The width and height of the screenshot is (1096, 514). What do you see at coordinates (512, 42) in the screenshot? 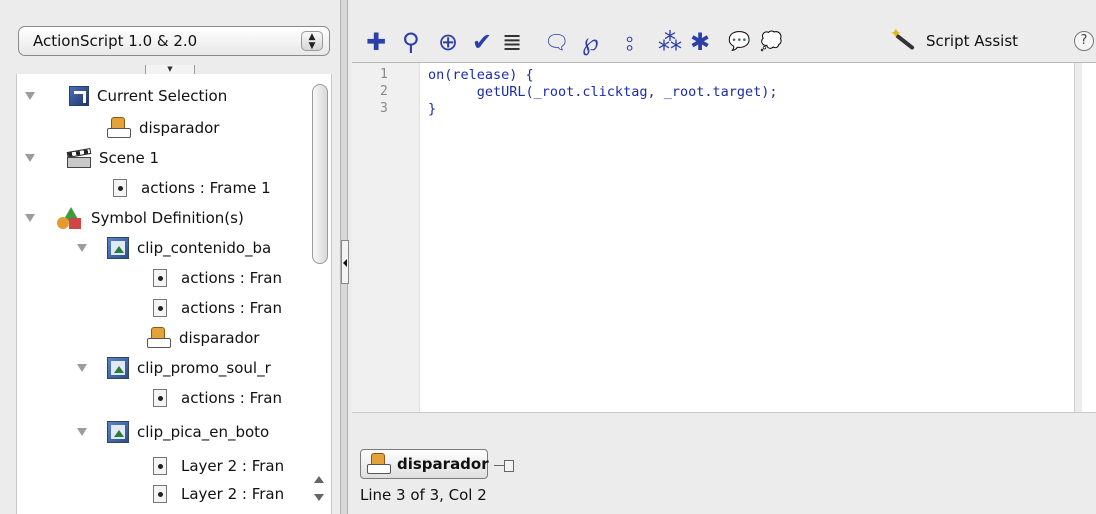
I see `auto-format-icon: ≣` at bounding box center [512, 42].